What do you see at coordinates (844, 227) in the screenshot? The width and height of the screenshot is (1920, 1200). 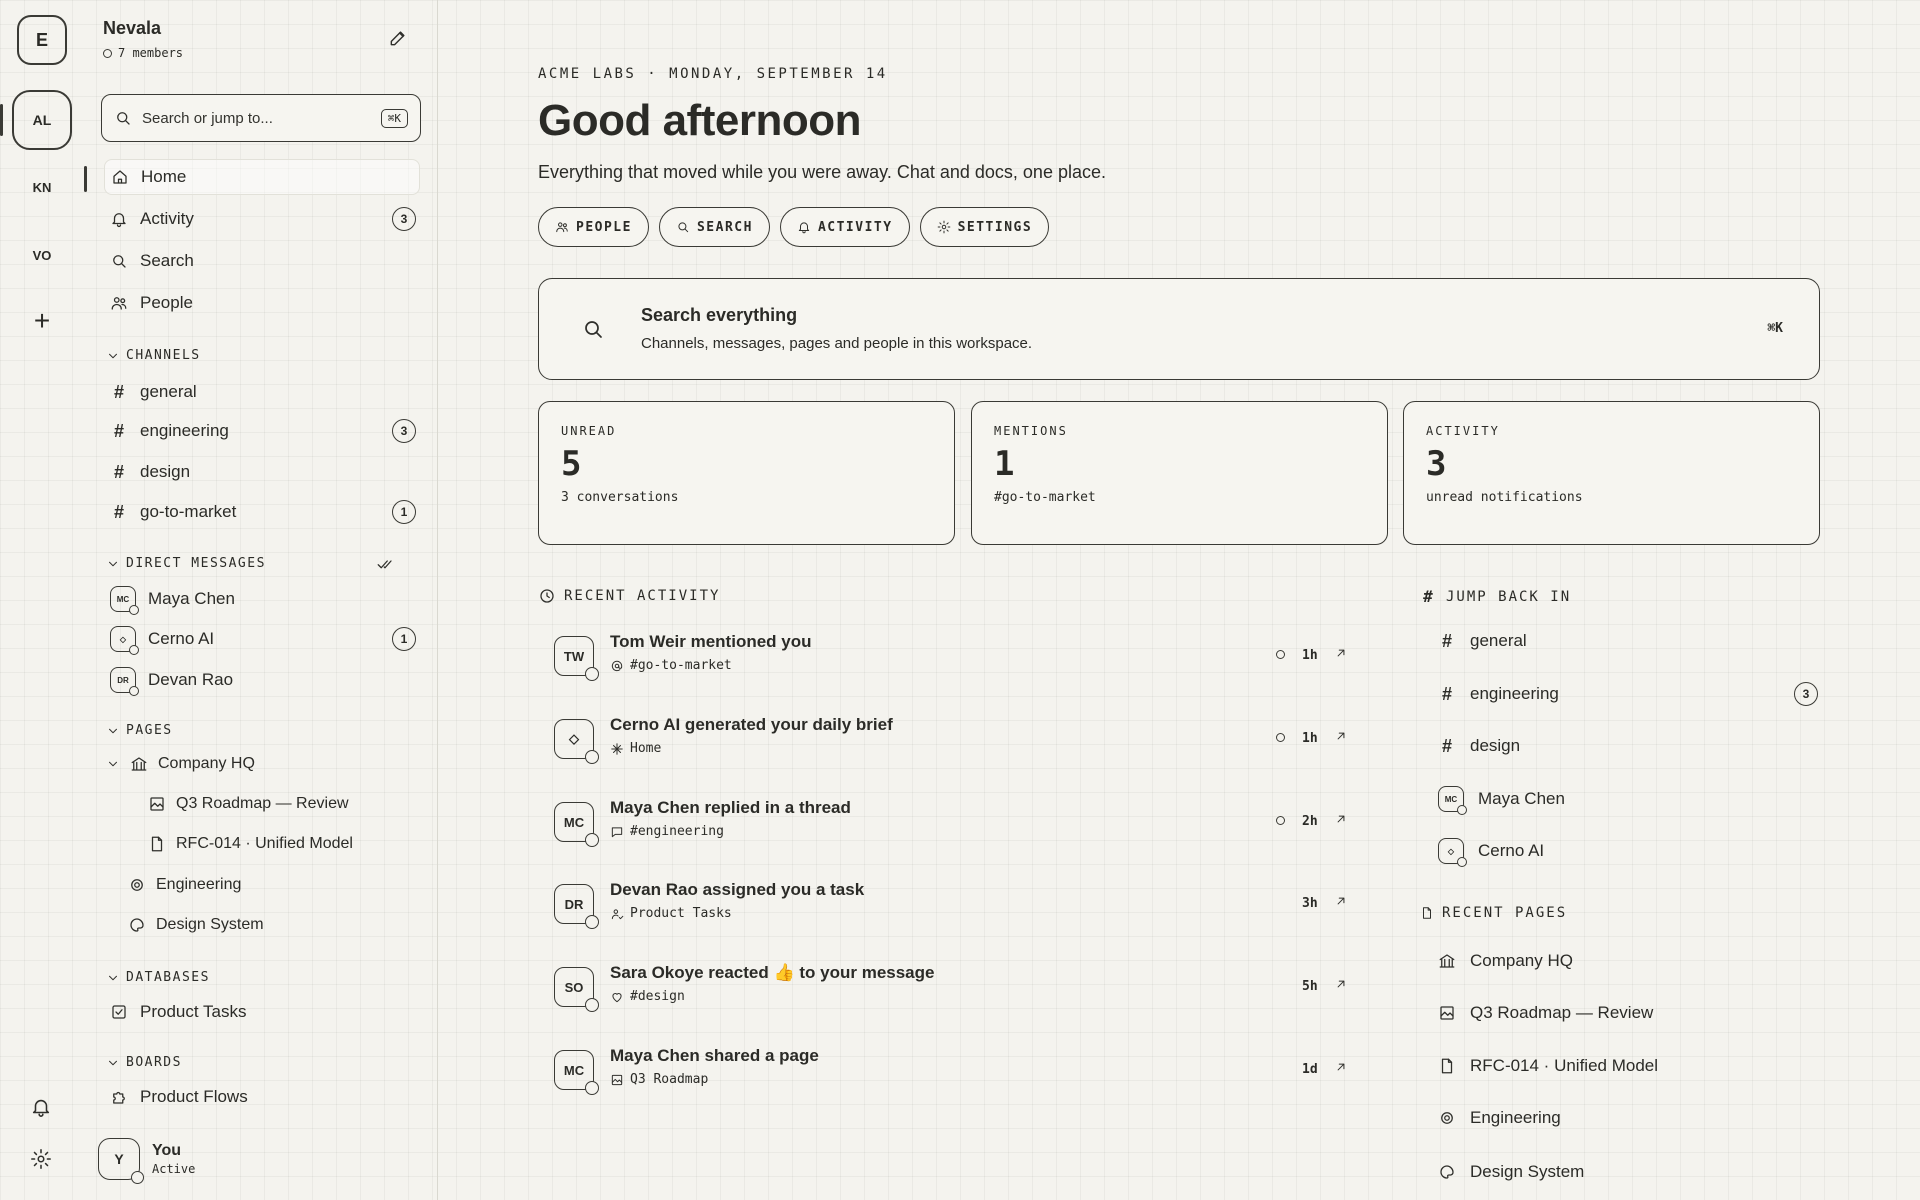 I see `activity-pill-button: ACTIVITY` at bounding box center [844, 227].